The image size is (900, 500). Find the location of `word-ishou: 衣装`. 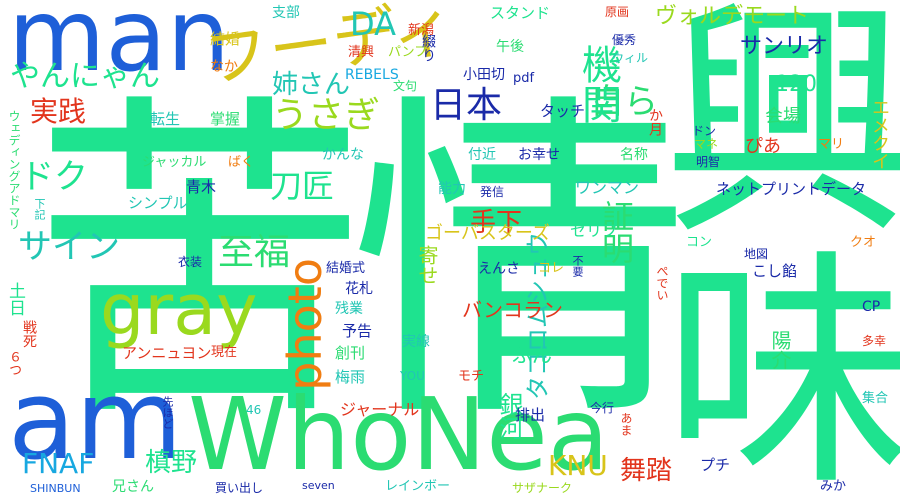

word-ishou: 衣装 is located at coordinates (190, 262).